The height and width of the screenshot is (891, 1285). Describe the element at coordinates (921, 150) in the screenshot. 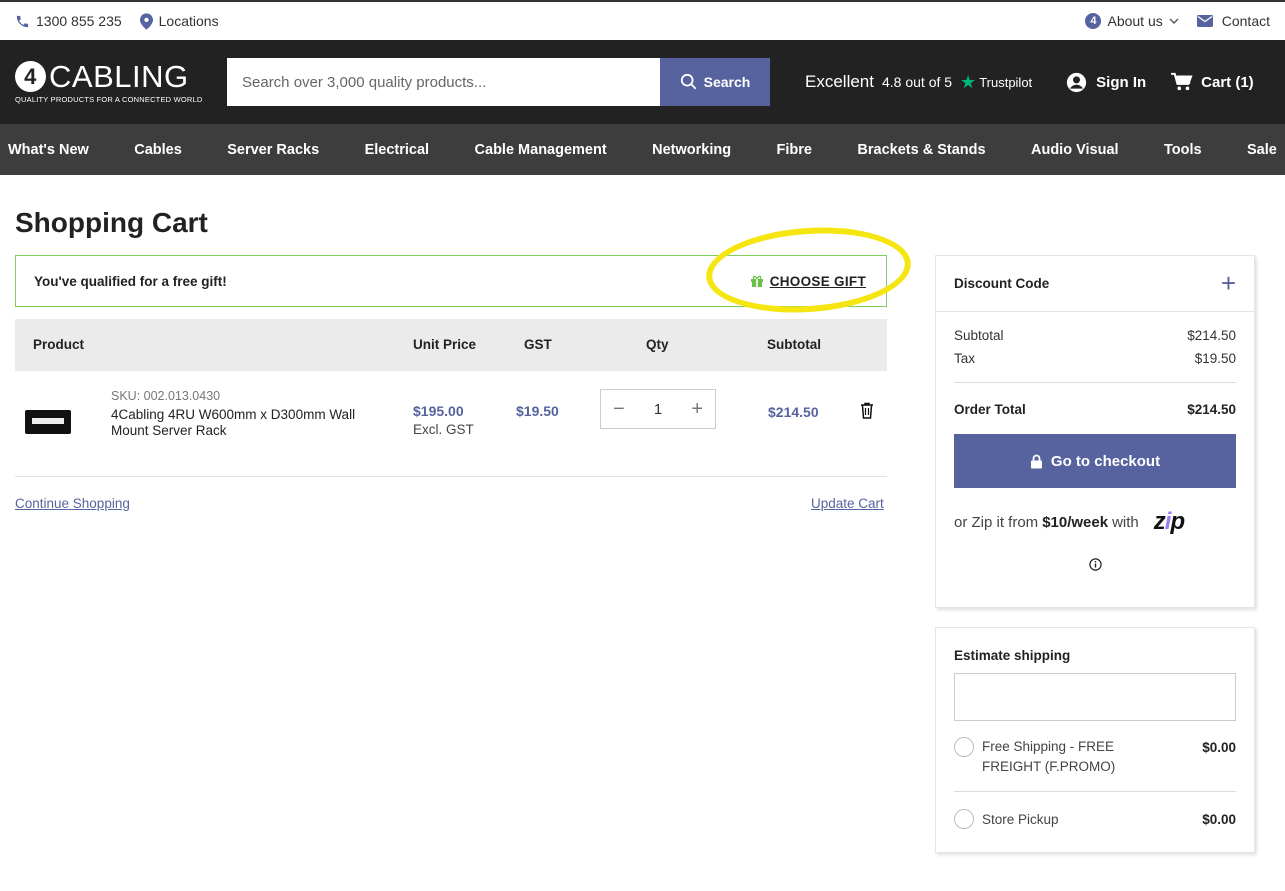

I see `nav-item-brackets-stands: Brackets & Stands` at that location.